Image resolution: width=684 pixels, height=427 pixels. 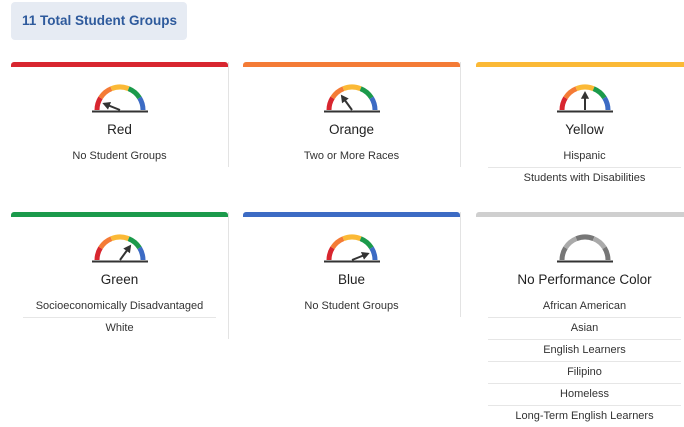 What do you see at coordinates (119, 307) in the screenshot?
I see `list-item: Socioeconomically Disadvantaged` at bounding box center [119, 307].